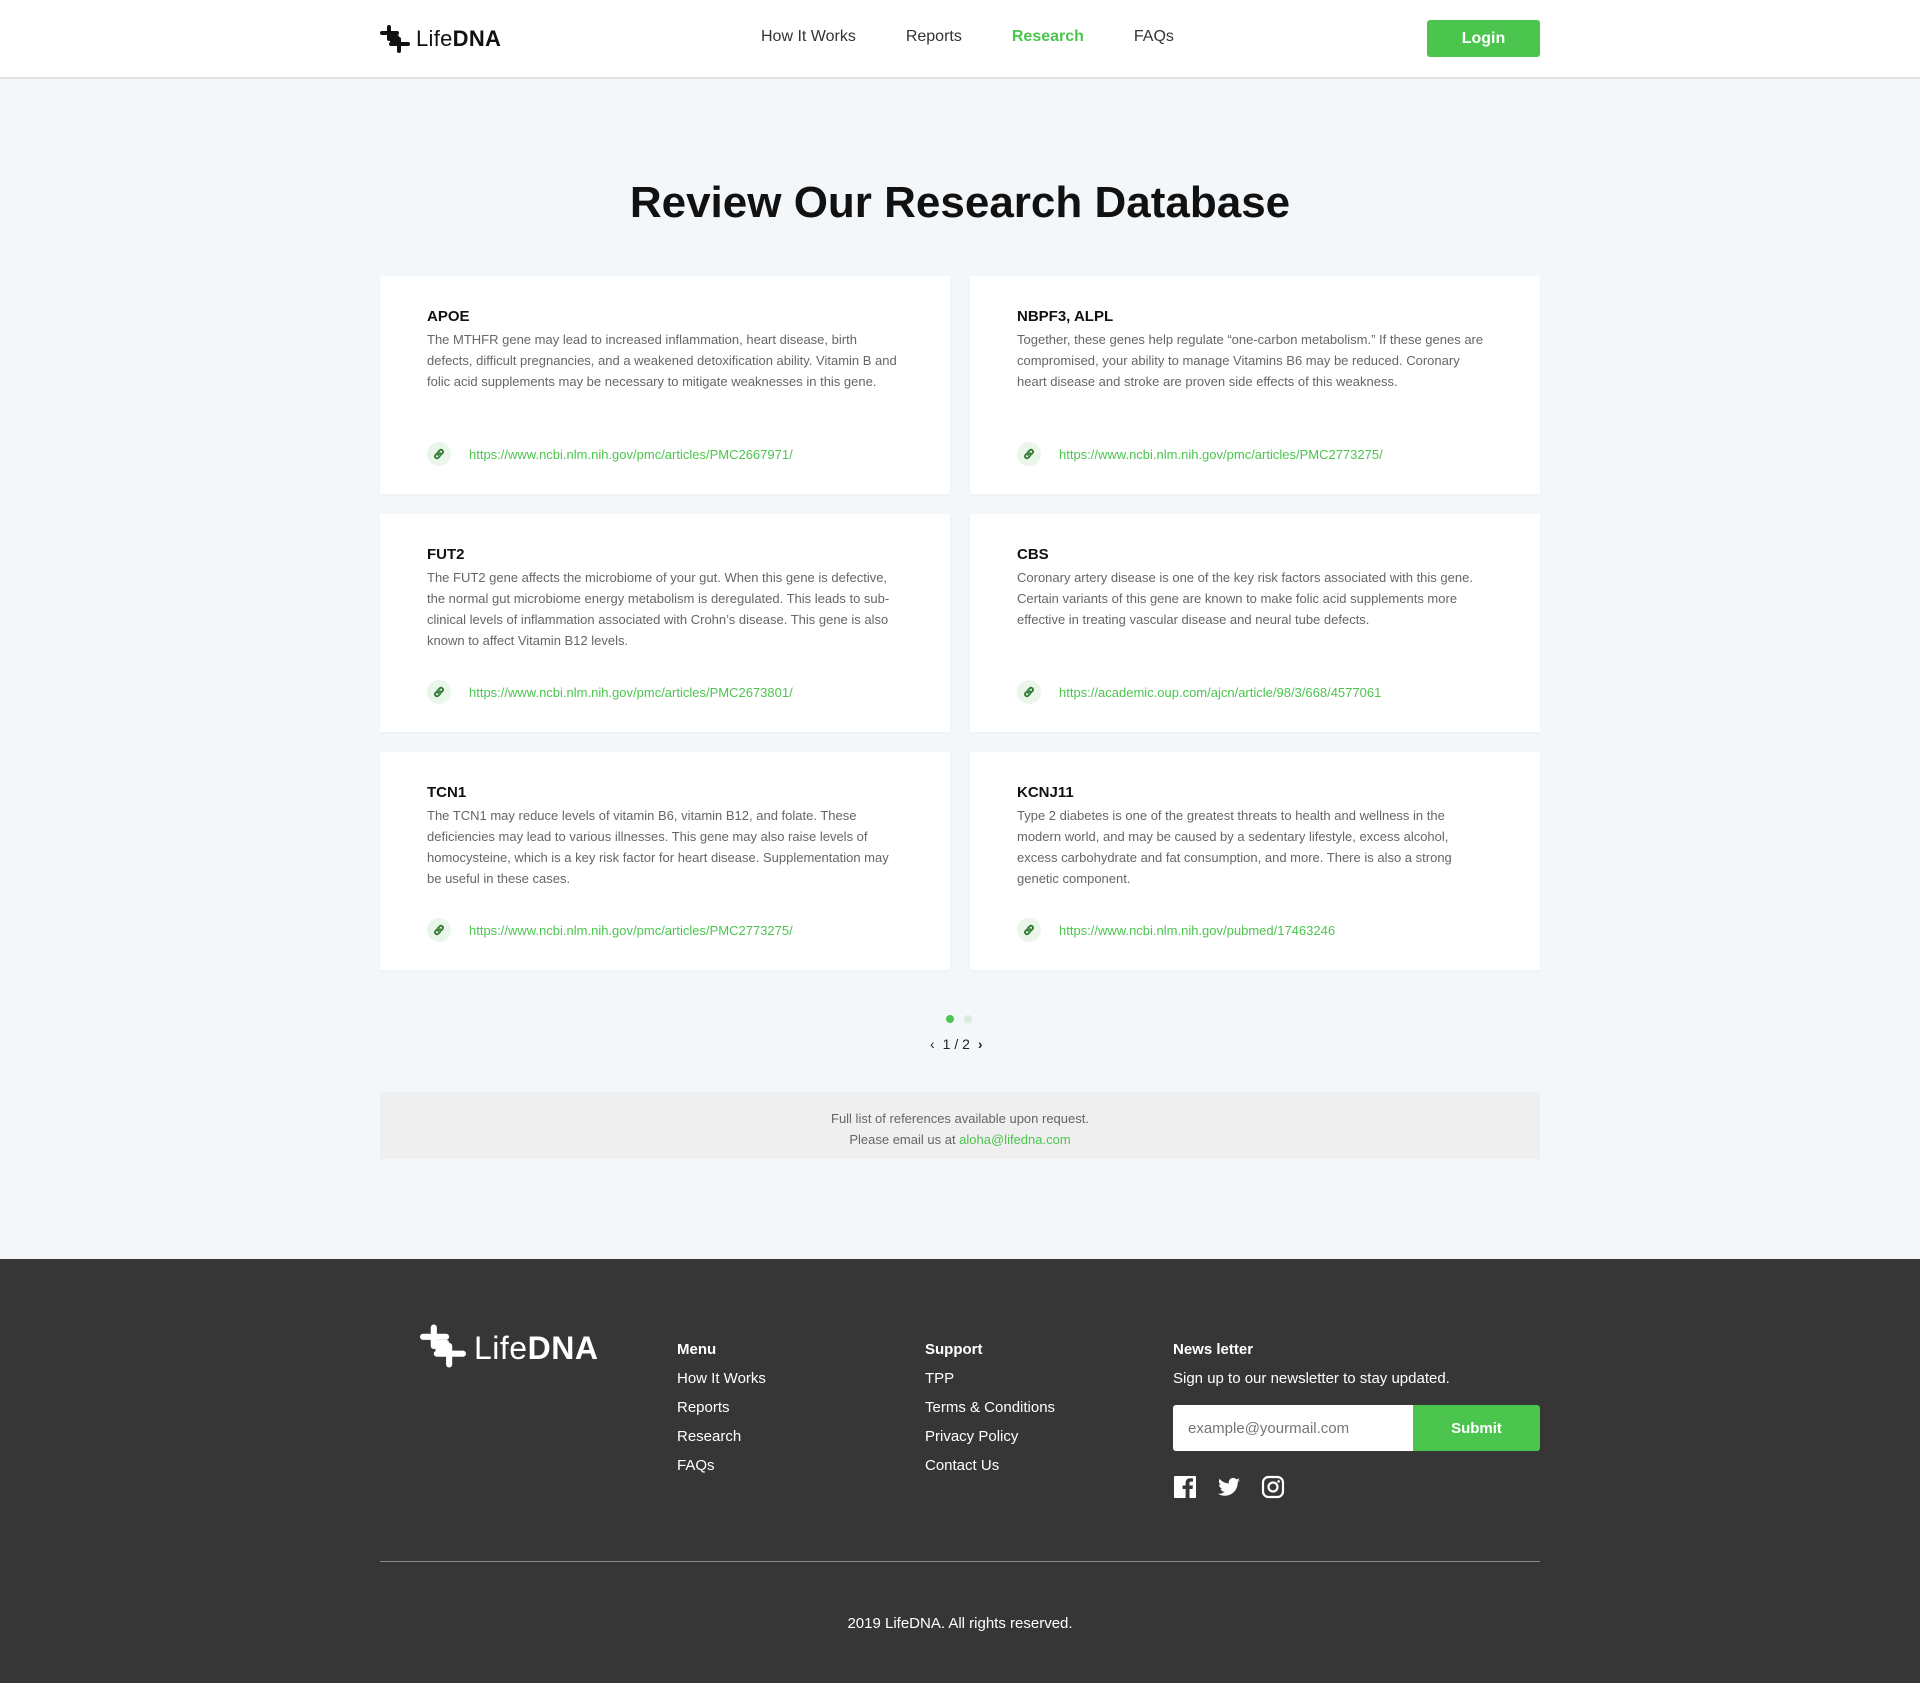 Image resolution: width=1920 pixels, height=1683 pixels. What do you see at coordinates (960, 1623) in the screenshot?
I see `copyright-text: 2019 LifeDNA. All rights reserved.` at bounding box center [960, 1623].